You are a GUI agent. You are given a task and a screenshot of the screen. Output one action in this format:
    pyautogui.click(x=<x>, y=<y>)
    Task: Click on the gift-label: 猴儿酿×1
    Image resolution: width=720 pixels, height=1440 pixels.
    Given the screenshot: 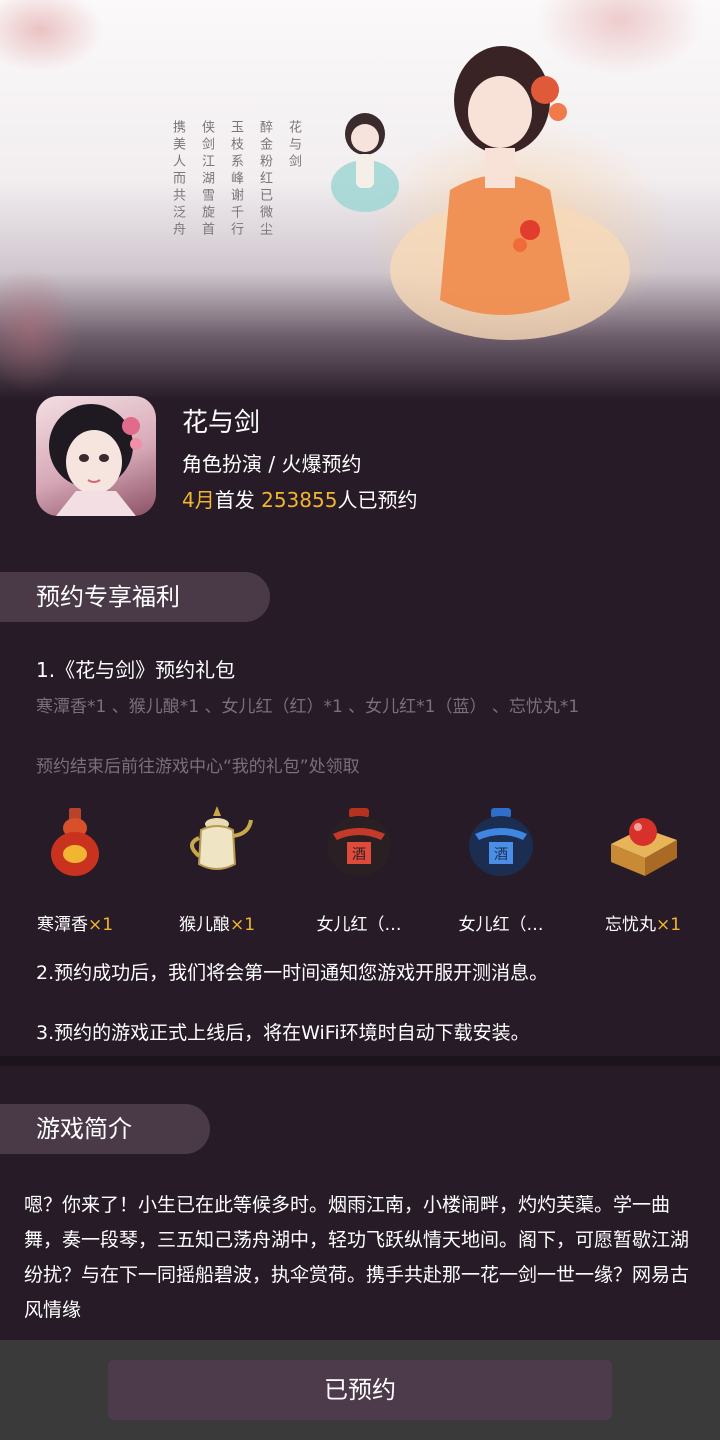 What is the action you would take?
    pyautogui.click(x=217, y=922)
    